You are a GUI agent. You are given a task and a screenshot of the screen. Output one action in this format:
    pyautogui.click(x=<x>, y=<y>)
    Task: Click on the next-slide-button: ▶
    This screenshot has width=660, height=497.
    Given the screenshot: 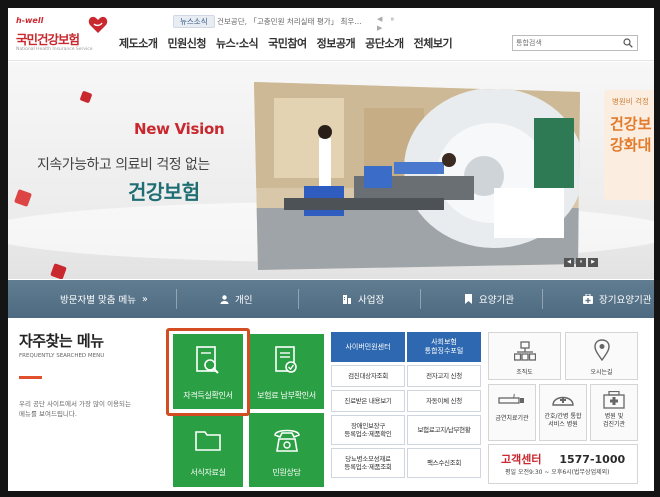 What is the action you would take?
    pyautogui.click(x=593, y=262)
    